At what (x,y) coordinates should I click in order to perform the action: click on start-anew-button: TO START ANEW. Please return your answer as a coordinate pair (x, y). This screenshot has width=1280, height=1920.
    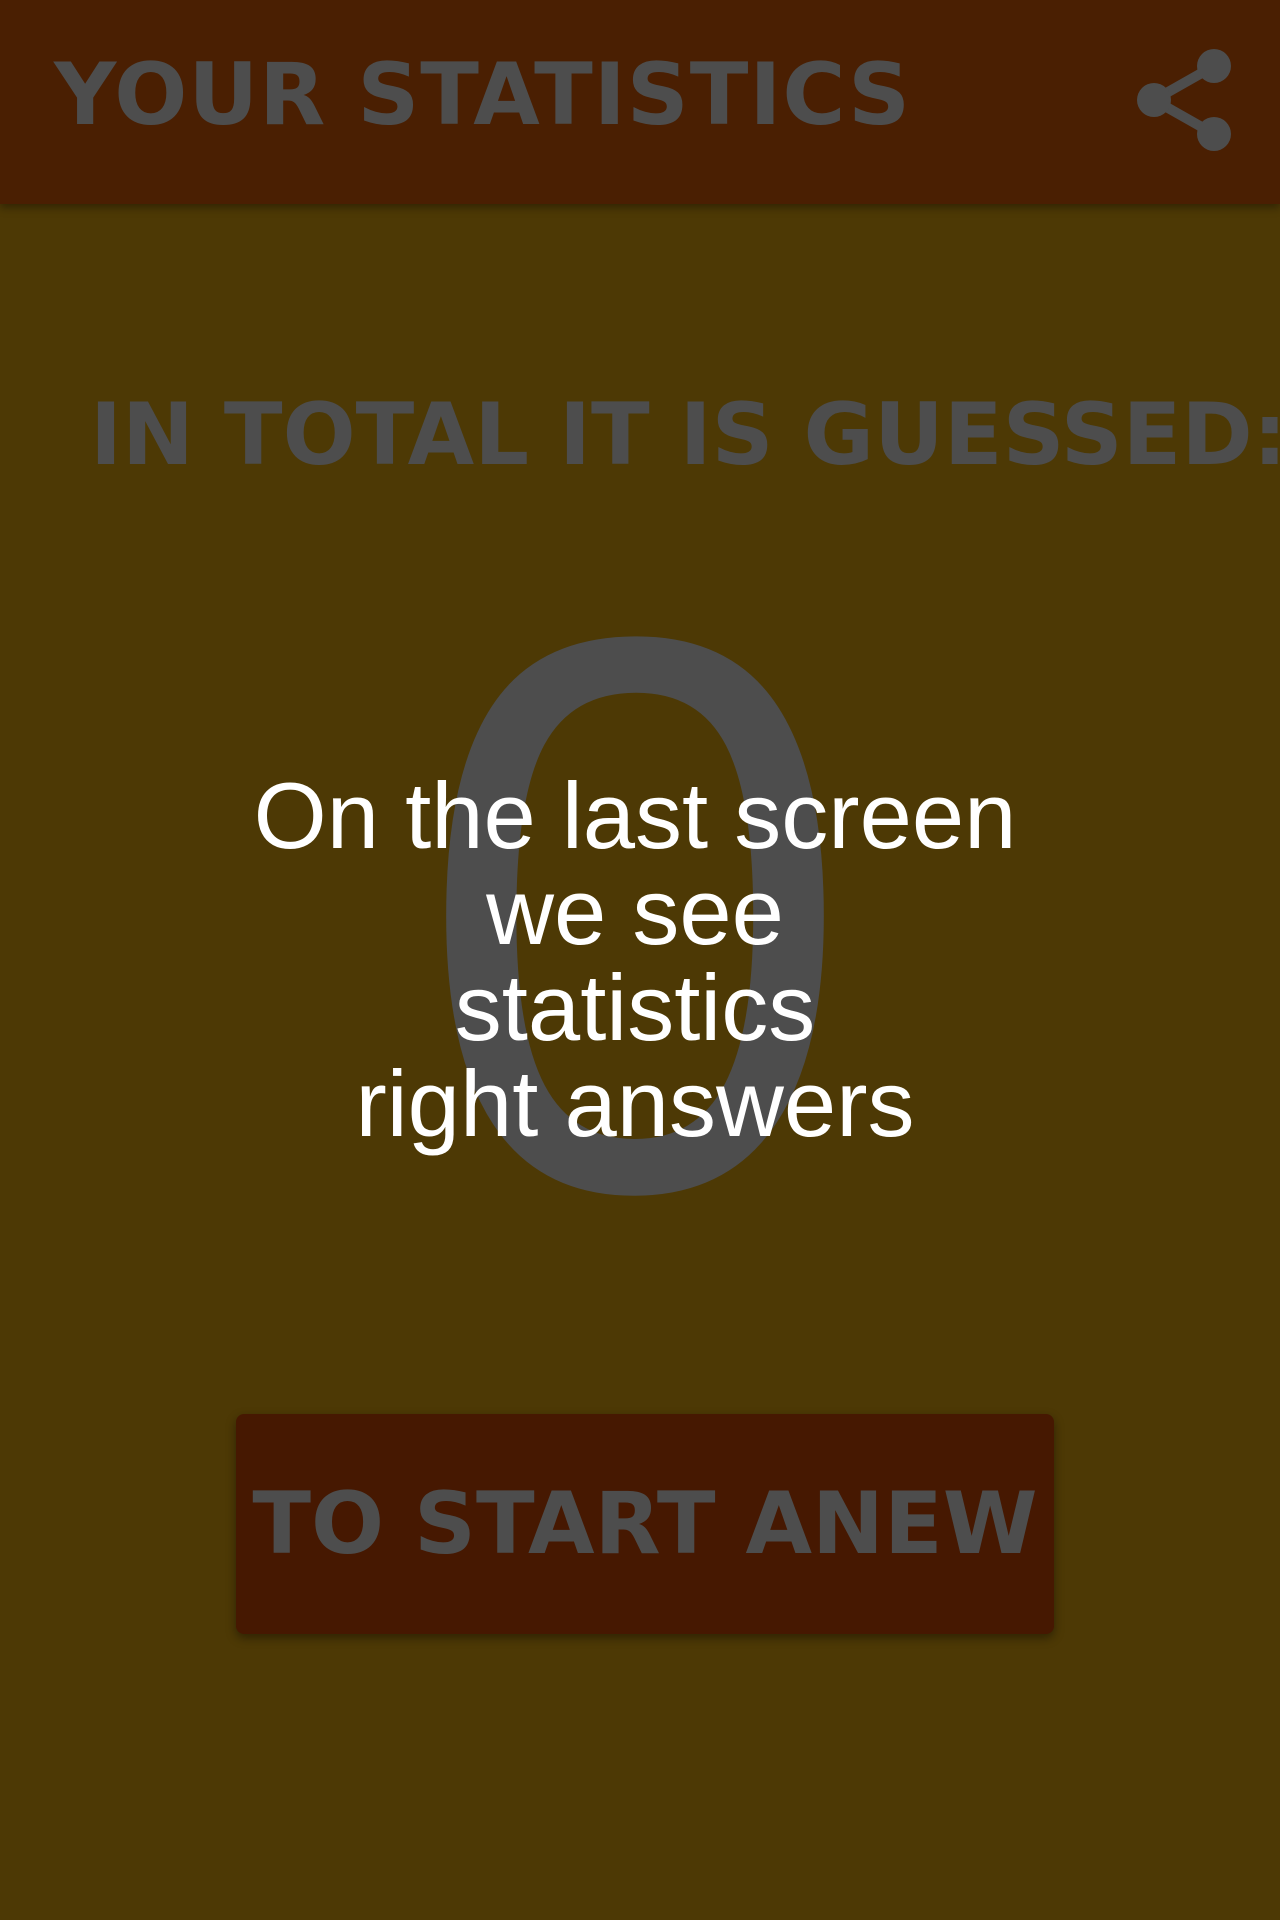
    Looking at the image, I should click on (645, 1524).